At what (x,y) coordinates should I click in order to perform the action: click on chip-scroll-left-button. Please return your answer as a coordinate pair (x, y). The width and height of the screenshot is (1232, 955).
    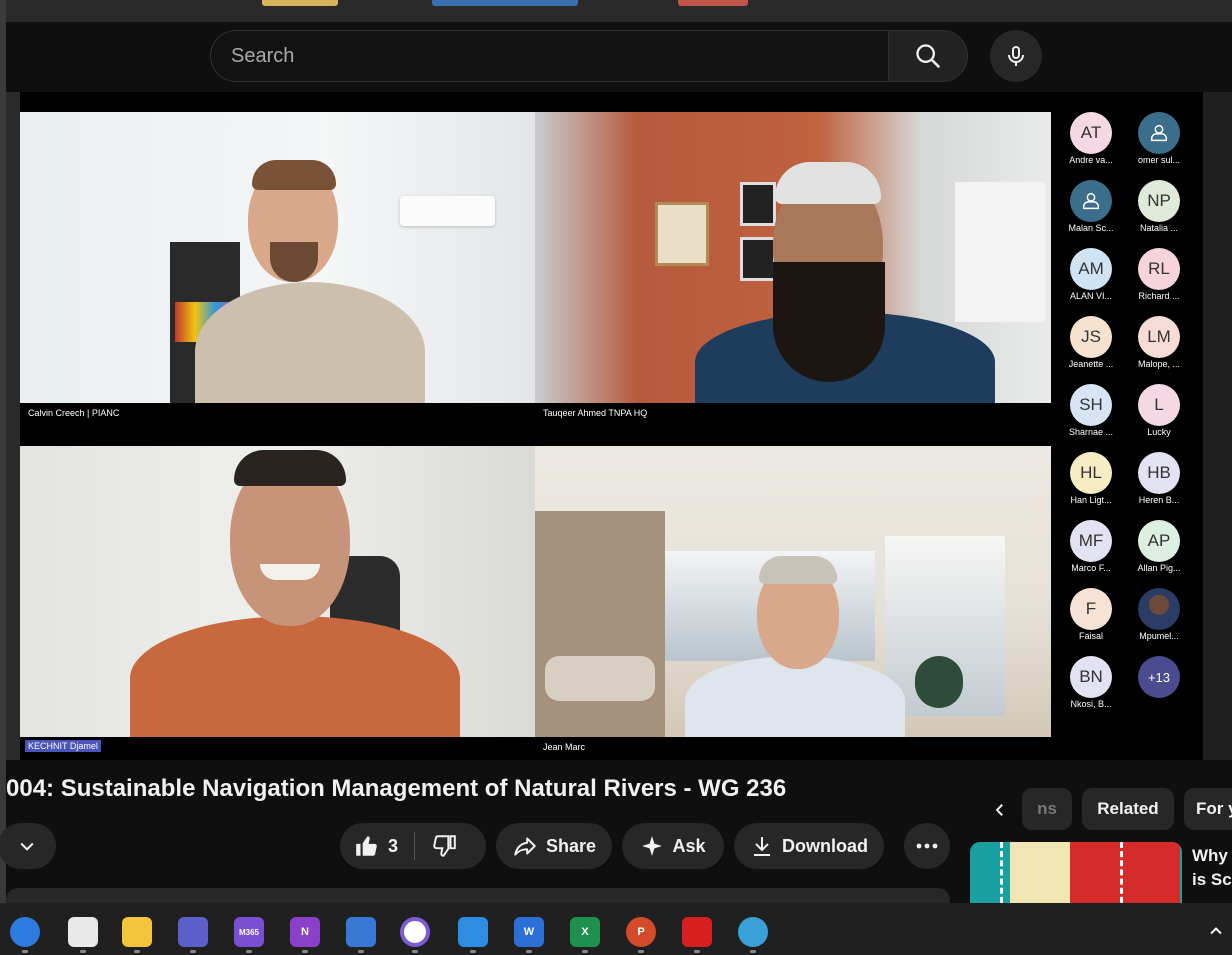
    Looking at the image, I should click on (1000, 810).